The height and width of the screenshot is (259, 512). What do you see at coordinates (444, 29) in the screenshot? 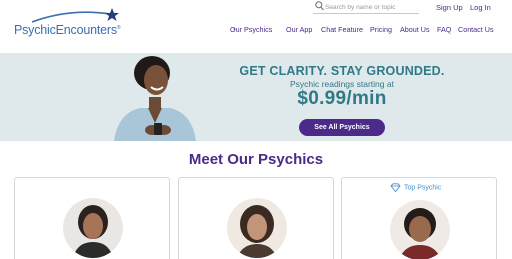
I see `nav-item-faq: FAQ` at bounding box center [444, 29].